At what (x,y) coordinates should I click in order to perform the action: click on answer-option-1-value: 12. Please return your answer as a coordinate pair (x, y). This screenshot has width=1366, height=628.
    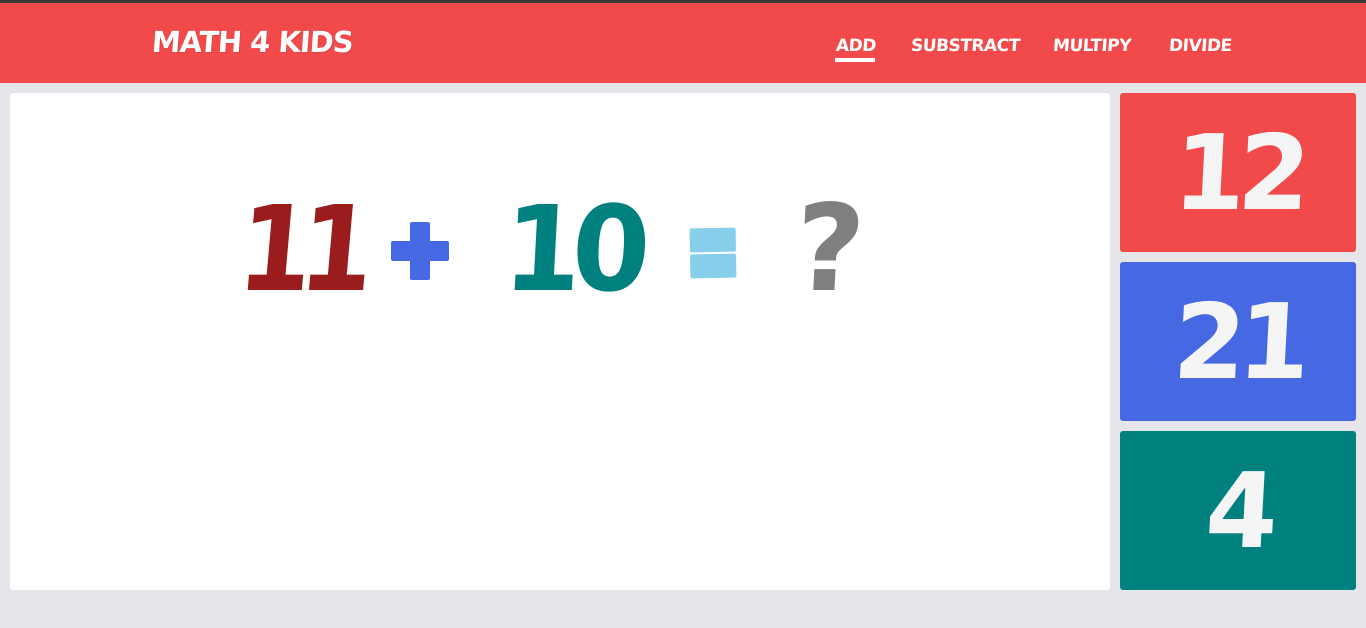
    Looking at the image, I should click on (1238, 172).